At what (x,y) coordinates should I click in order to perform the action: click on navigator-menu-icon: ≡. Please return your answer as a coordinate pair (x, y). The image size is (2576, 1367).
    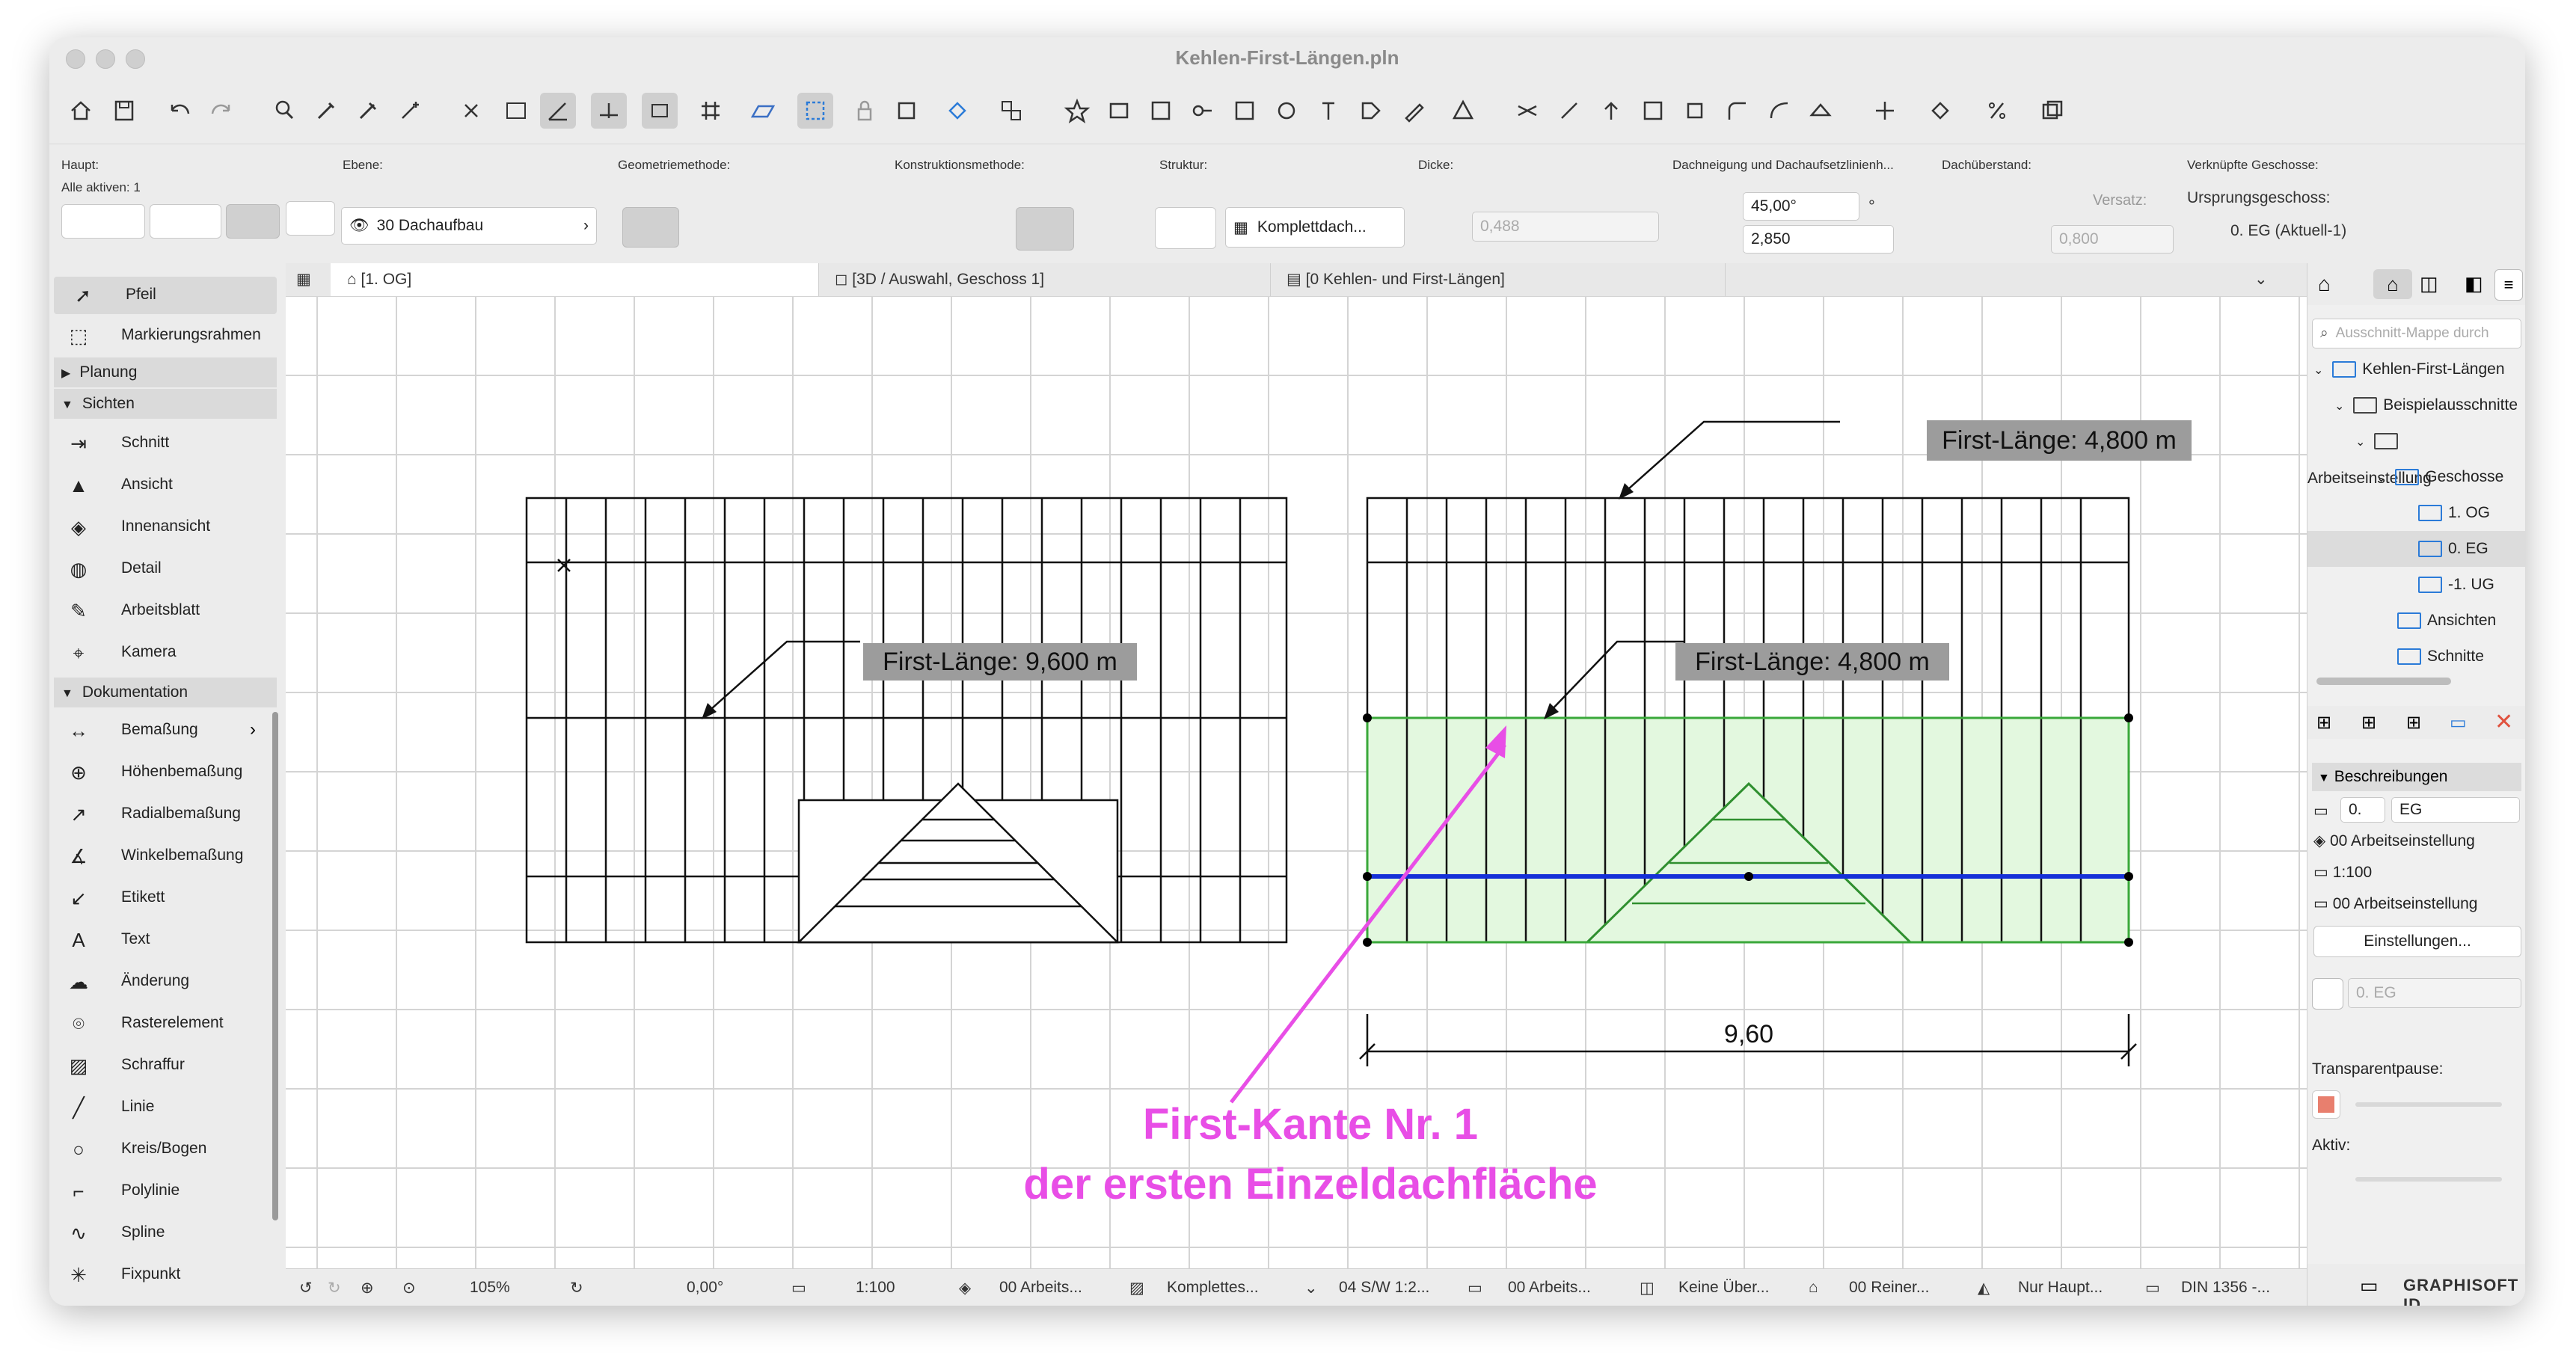
    Looking at the image, I should click on (2508, 285).